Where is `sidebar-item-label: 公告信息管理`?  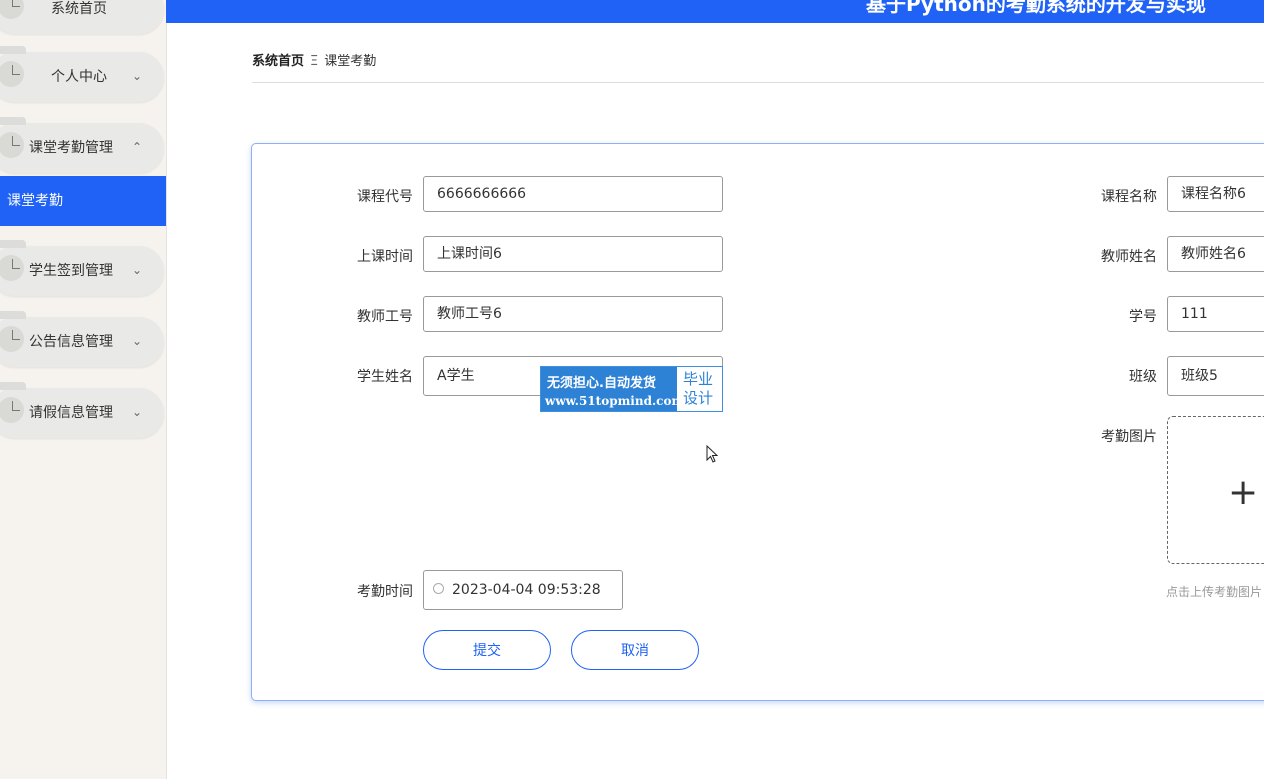
sidebar-item-label: 公告信息管理 is located at coordinates (71, 342).